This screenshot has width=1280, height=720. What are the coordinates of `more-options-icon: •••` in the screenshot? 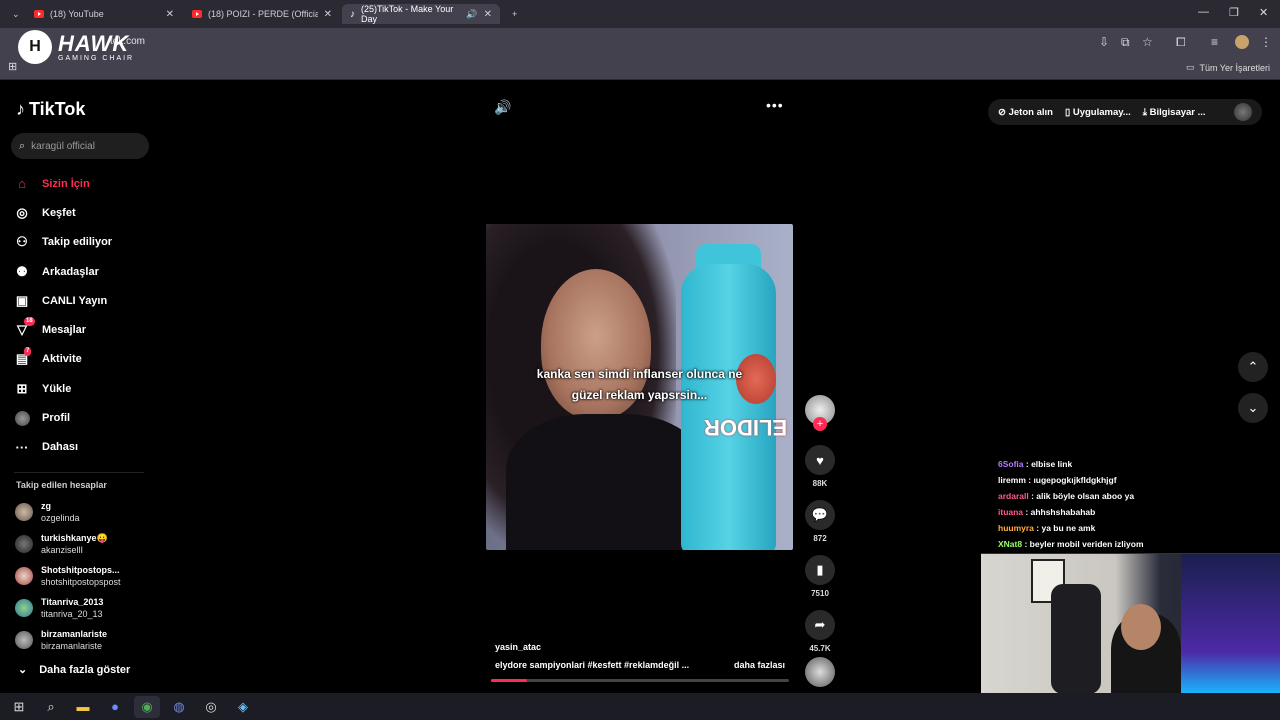 It's located at (775, 105).